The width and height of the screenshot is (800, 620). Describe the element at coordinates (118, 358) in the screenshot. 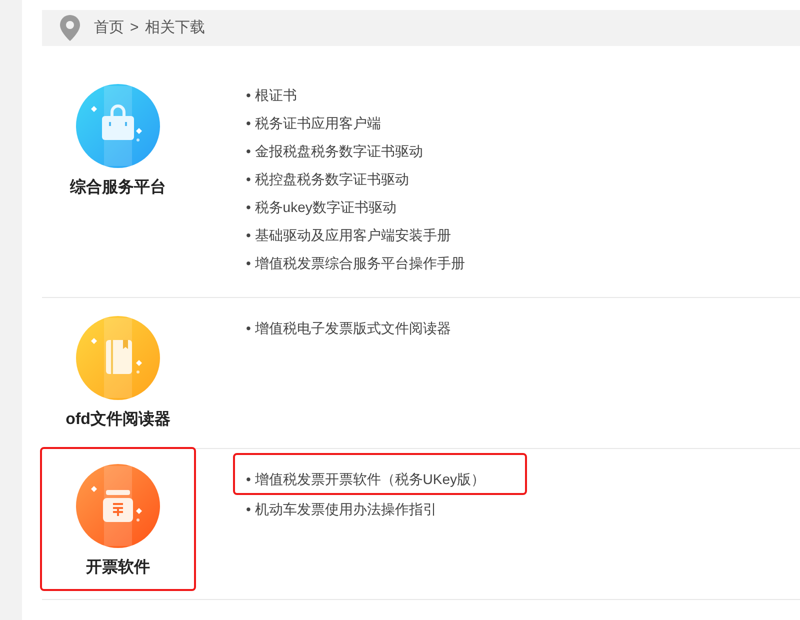

I see `book-icon` at that location.